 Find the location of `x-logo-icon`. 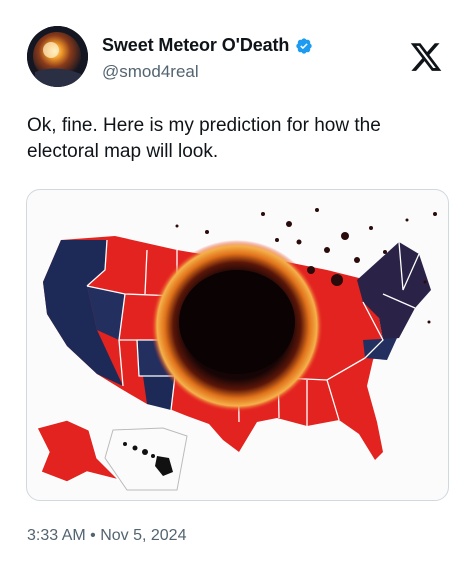

x-logo-icon is located at coordinates (426, 57).